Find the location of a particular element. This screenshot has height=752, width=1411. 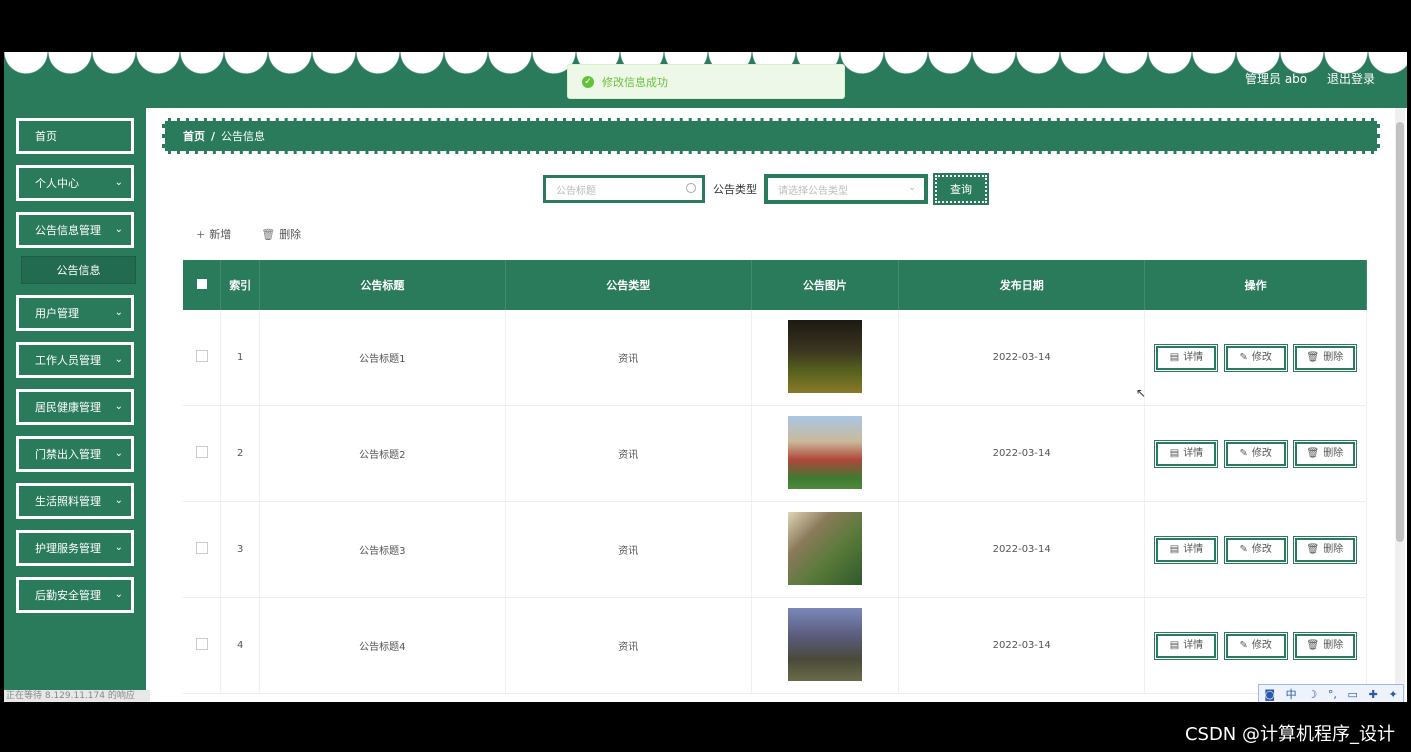

cell-index: 1 is located at coordinates (240, 358).